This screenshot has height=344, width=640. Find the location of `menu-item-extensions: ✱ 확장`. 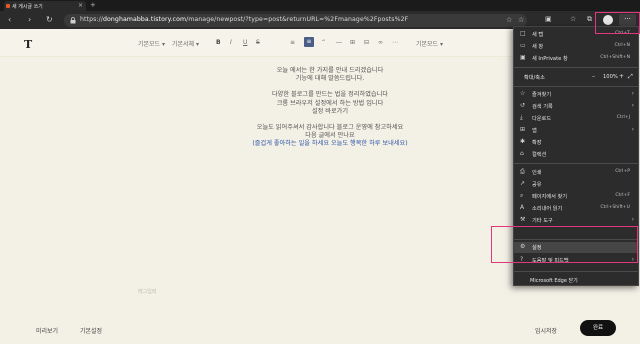

menu-item-extensions: ✱ 확장 is located at coordinates (576, 142).